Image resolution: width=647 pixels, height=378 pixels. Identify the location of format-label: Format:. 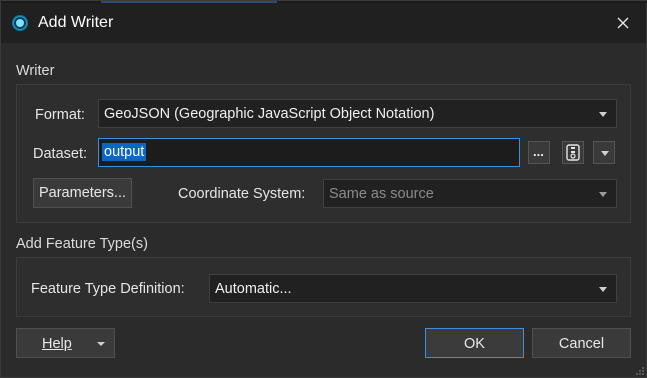
(60, 115).